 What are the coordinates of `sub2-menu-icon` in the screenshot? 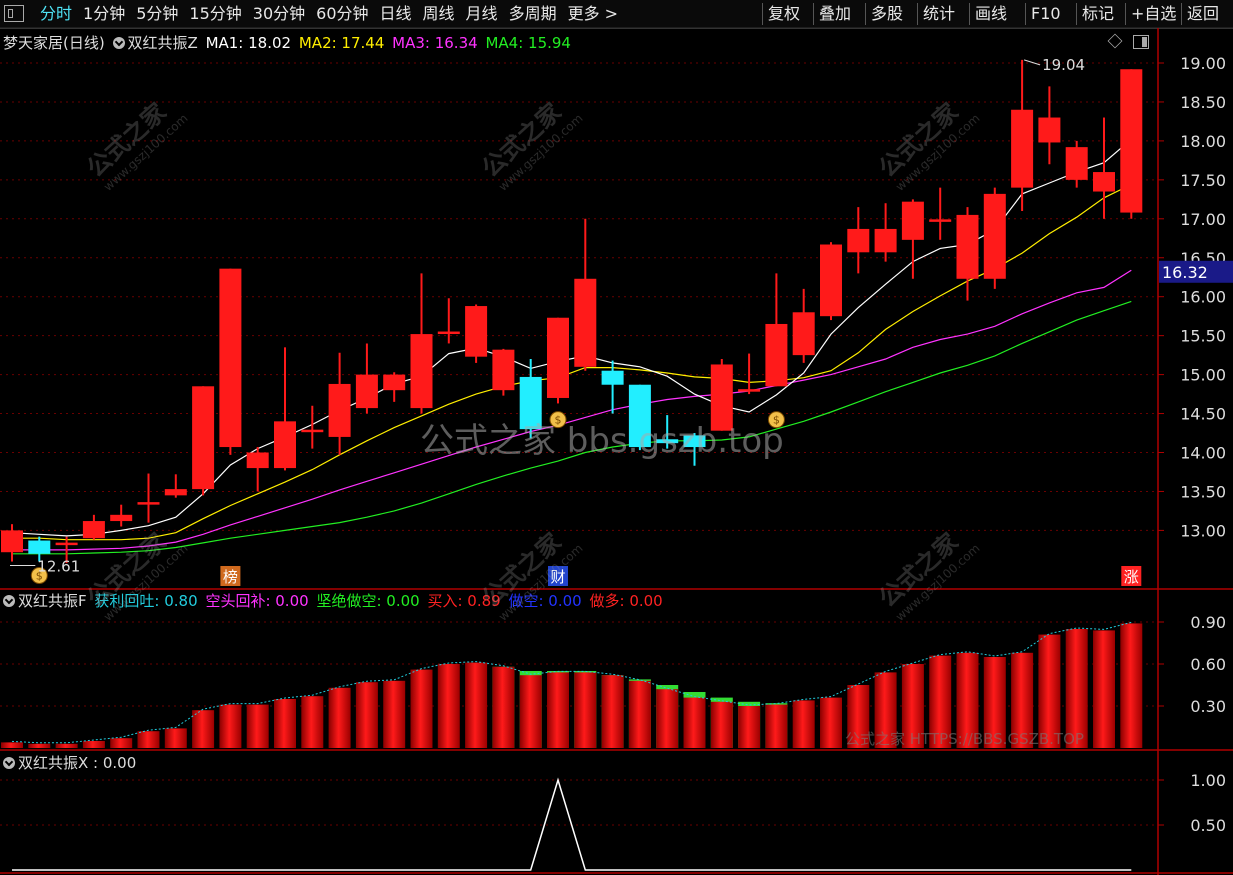 It's located at (9, 763).